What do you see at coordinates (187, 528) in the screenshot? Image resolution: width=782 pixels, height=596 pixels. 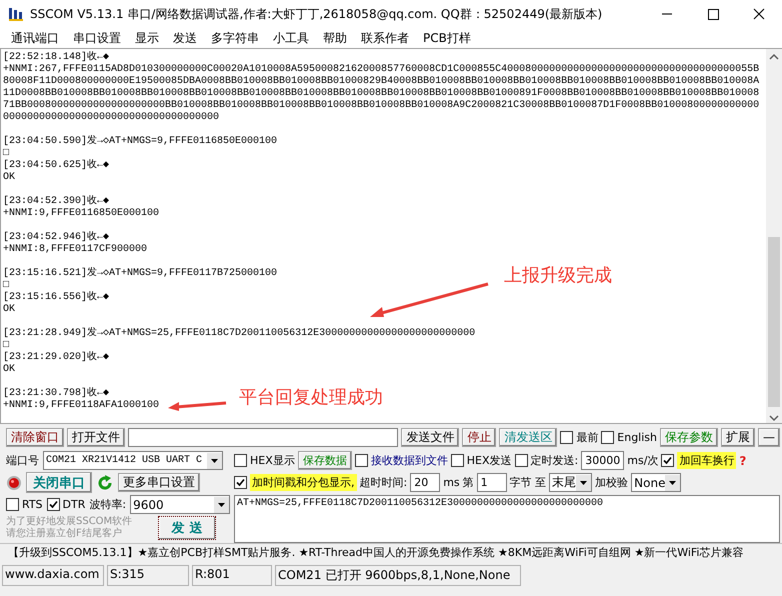 I see `send-button: 发 送` at bounding box center [187, 528].